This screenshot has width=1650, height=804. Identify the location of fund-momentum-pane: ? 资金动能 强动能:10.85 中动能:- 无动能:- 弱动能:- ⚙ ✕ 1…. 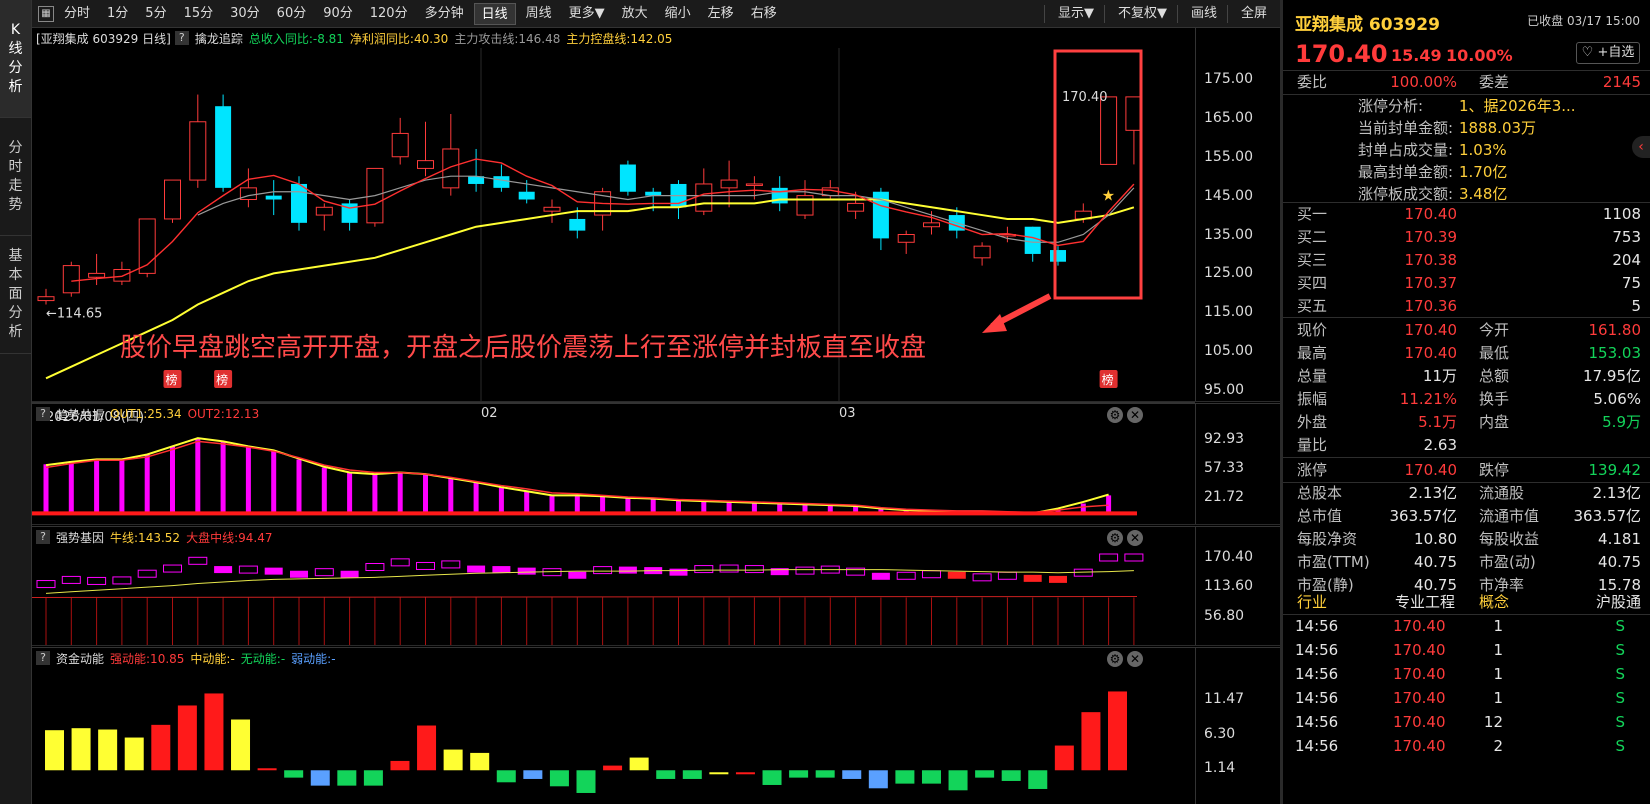
(656, 725).